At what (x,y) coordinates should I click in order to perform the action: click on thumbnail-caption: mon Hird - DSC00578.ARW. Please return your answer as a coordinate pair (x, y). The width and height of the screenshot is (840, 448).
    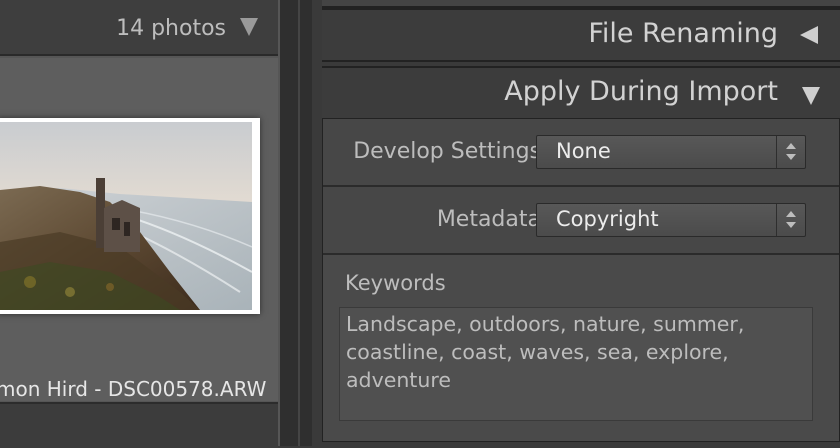
    Looking at the image, I should click on (133, 389).